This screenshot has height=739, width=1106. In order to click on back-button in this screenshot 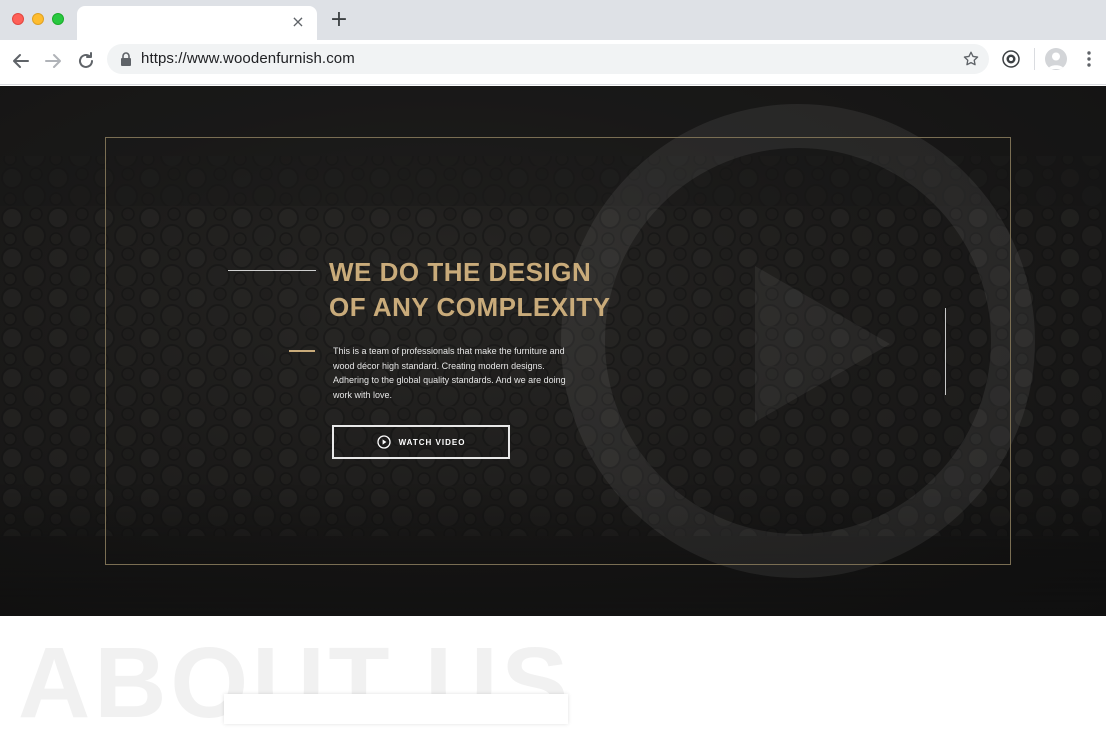, I will do `click(21, 61)`.